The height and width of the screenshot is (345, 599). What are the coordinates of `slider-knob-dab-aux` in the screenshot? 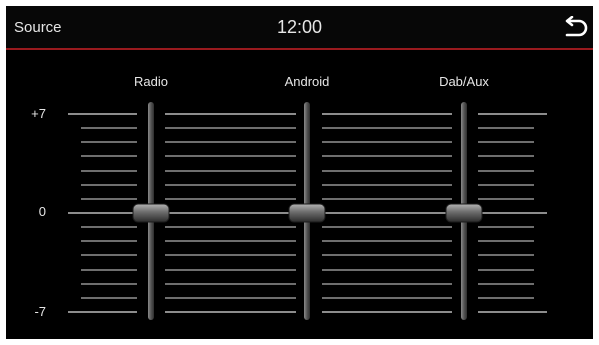 It's located at (464, 213).